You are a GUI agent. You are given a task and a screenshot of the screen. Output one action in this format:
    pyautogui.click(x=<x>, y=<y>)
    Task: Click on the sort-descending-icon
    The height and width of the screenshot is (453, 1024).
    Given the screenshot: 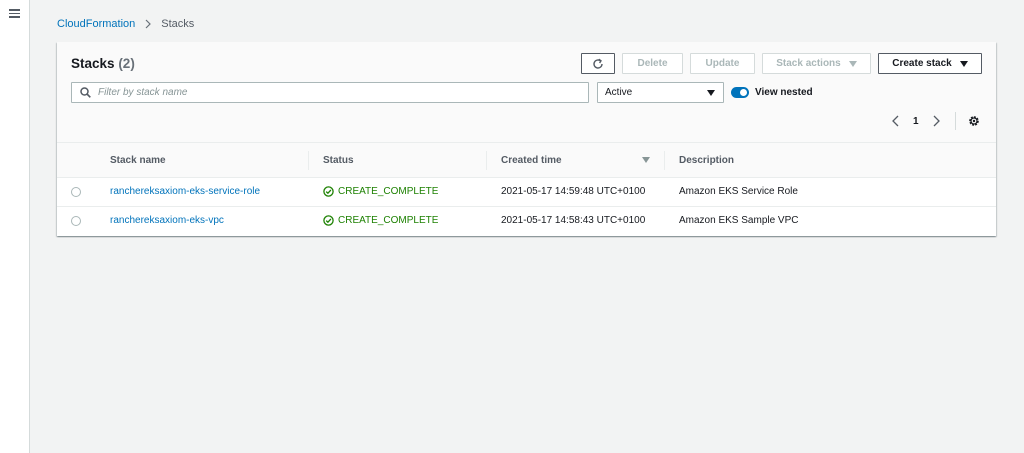 What is the action you would take?
    pyautogui.click(x=646, y=160)
    